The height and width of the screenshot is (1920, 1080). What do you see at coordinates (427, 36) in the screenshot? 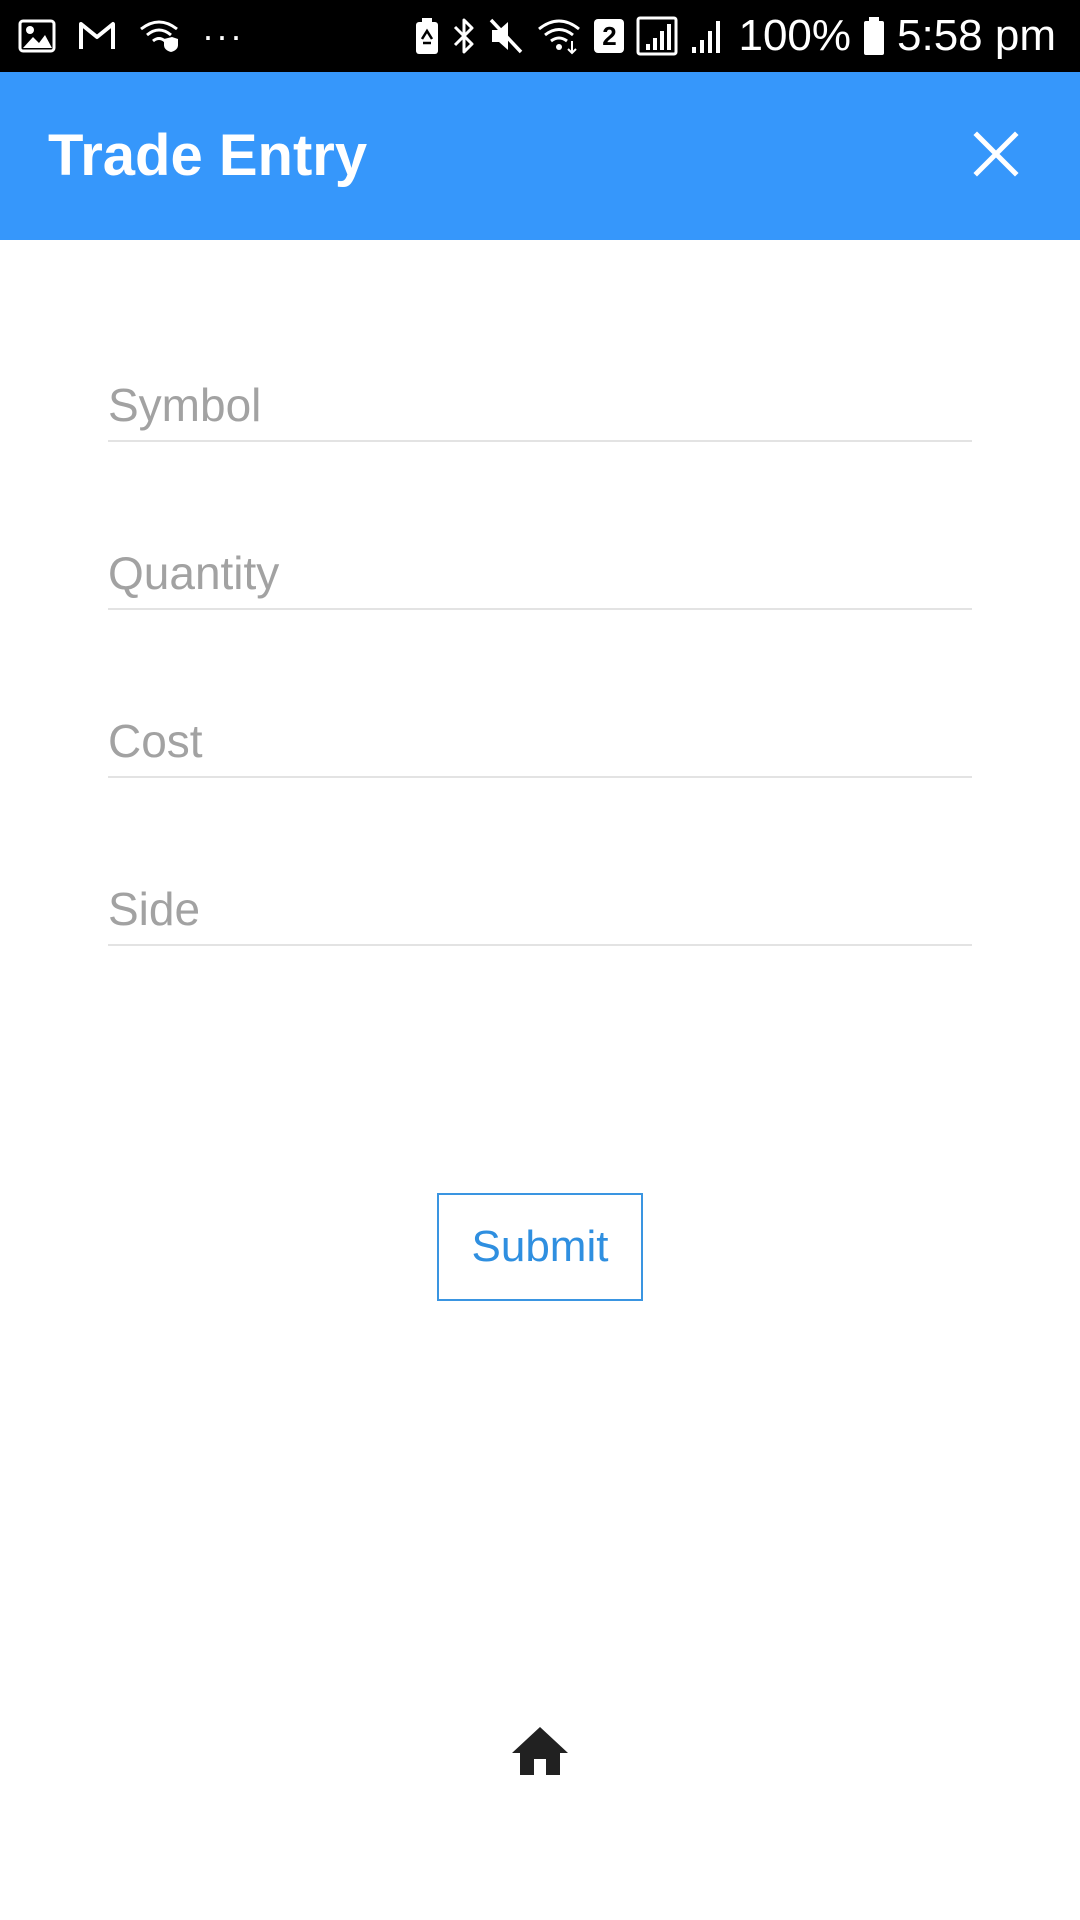
I see `battery-saver-icon` at bounding box center [427, 36].